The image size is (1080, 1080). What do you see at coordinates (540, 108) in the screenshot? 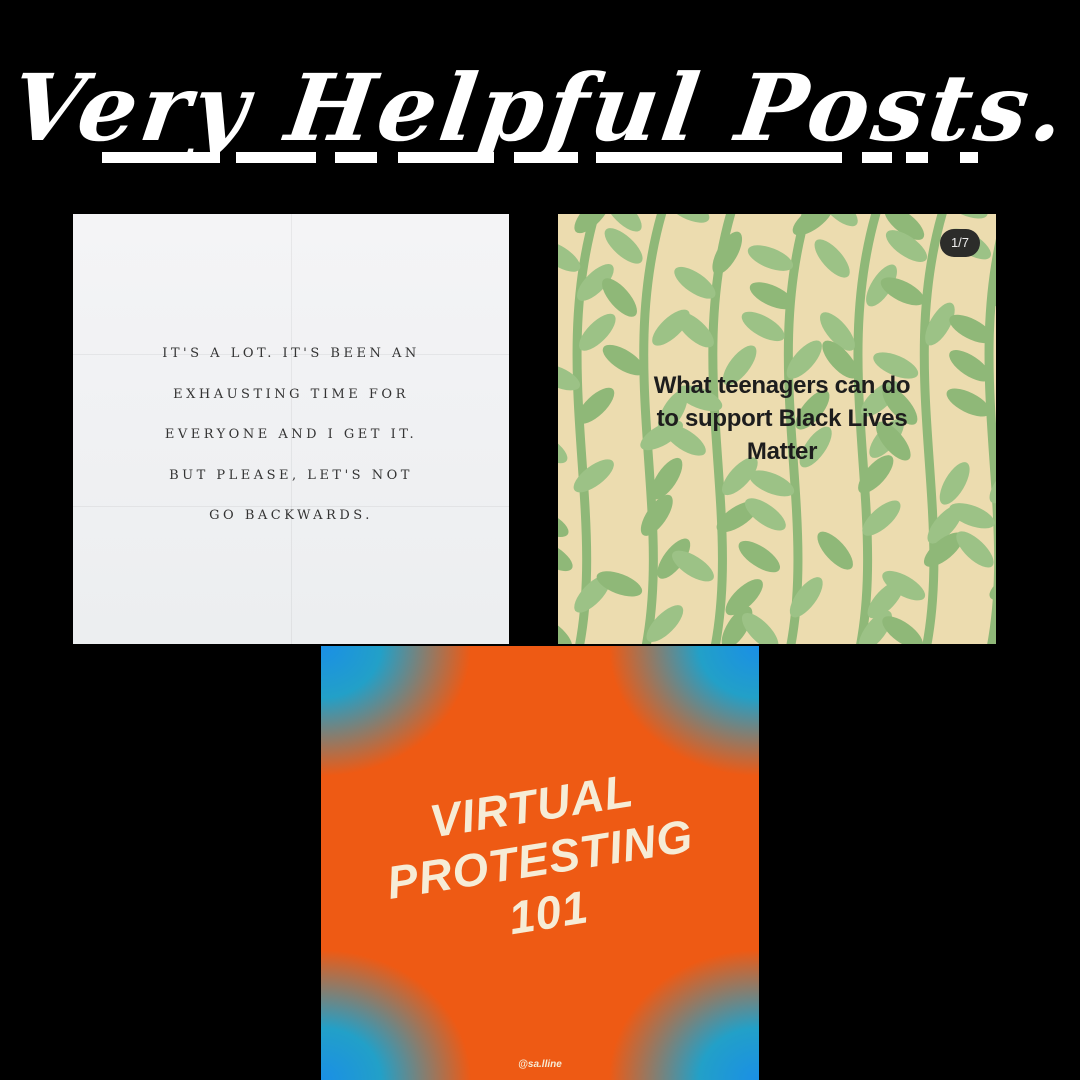
I see `page-title: Very Helpful Posts.` at bounding box center [540, 108].